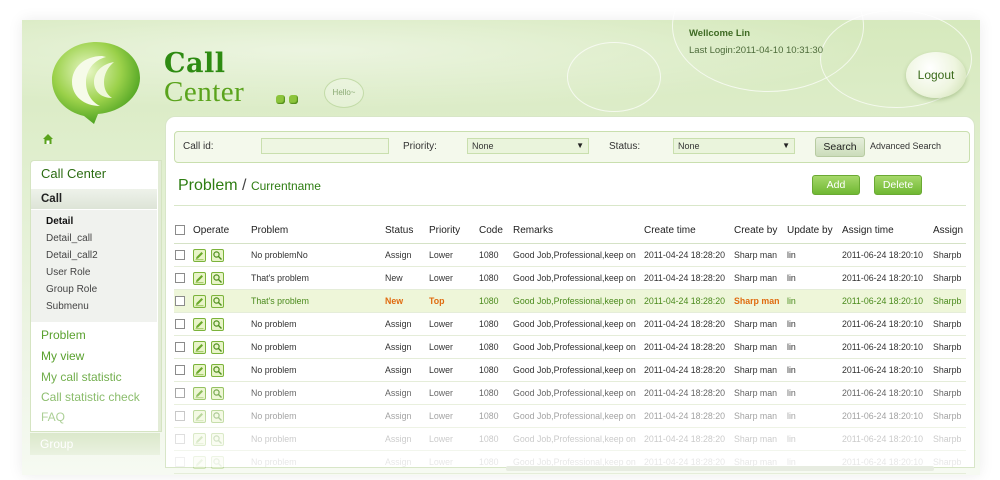 The height and width of the screenshot is (480, 1000). What do you see at coordinates (836, 185) in the screenshot?
I see `add-button: Add` at bounding box center [836, 185].